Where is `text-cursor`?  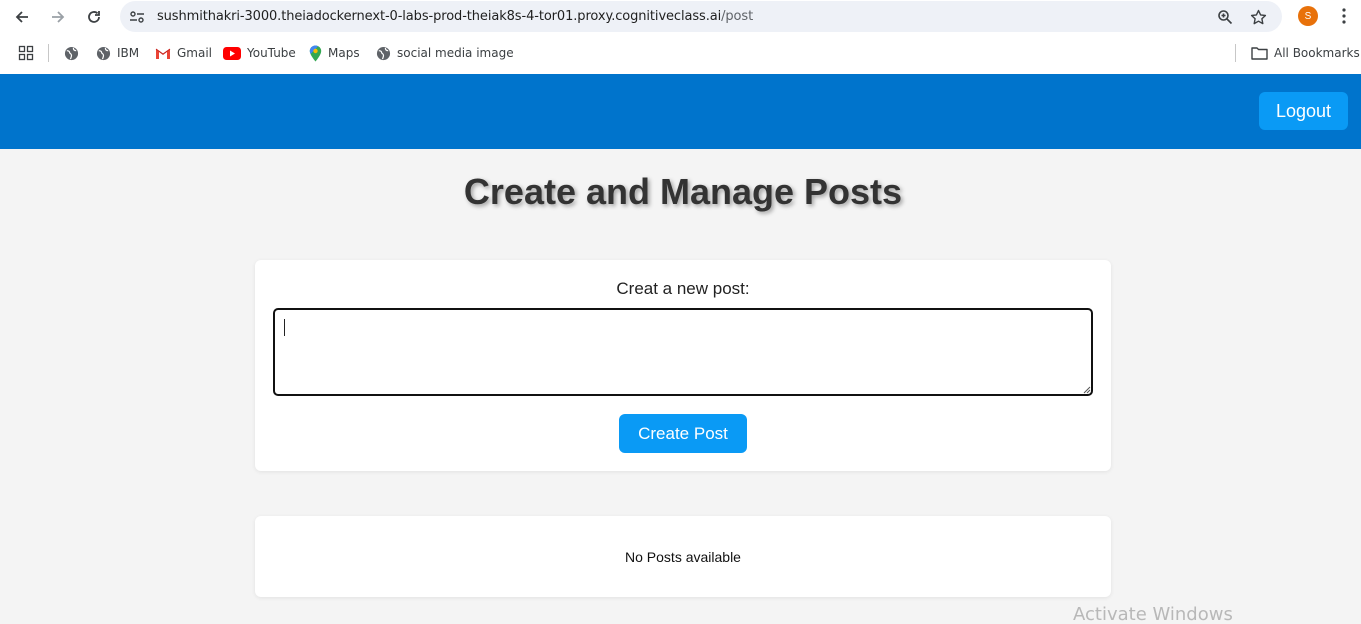
text-cursor is located at coordinates (284, 327).